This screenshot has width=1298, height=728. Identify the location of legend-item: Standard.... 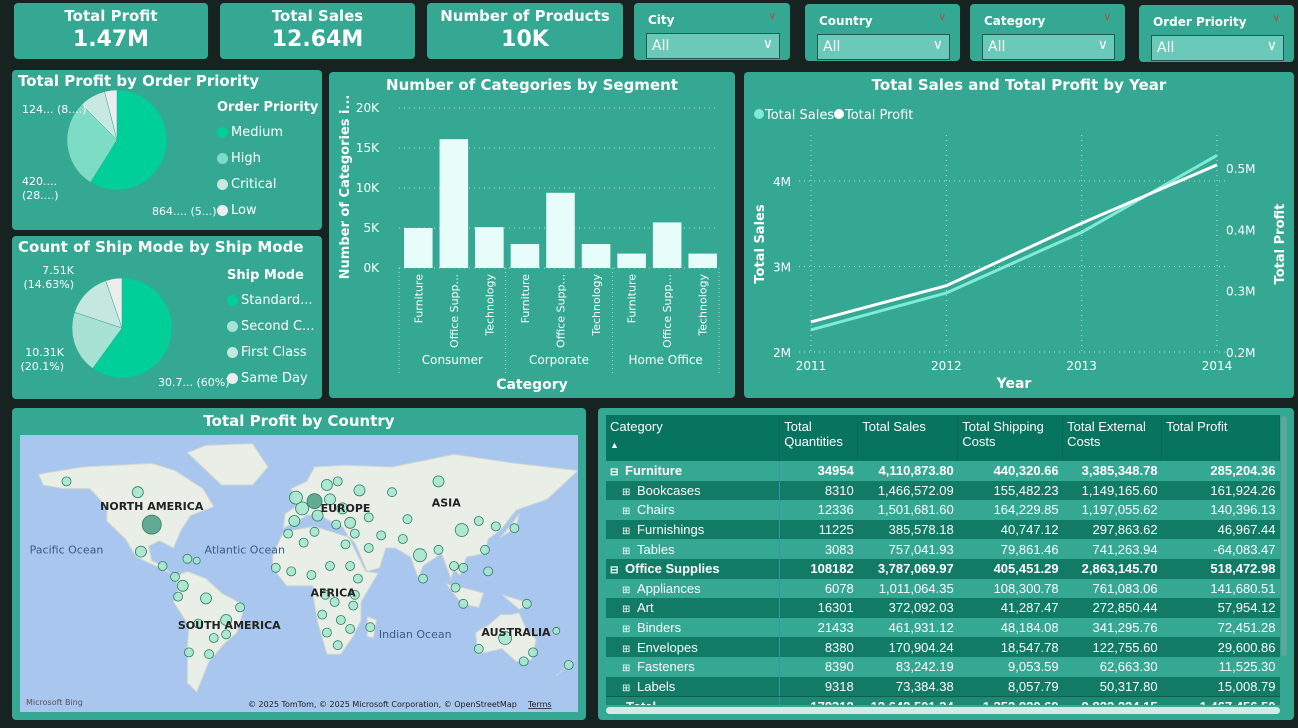
(270, 300).